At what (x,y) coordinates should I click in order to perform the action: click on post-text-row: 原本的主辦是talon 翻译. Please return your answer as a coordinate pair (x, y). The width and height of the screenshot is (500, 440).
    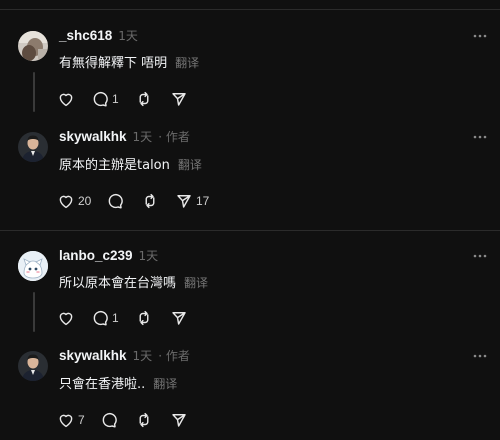
    Looking at the image, I should click on (130, 163).